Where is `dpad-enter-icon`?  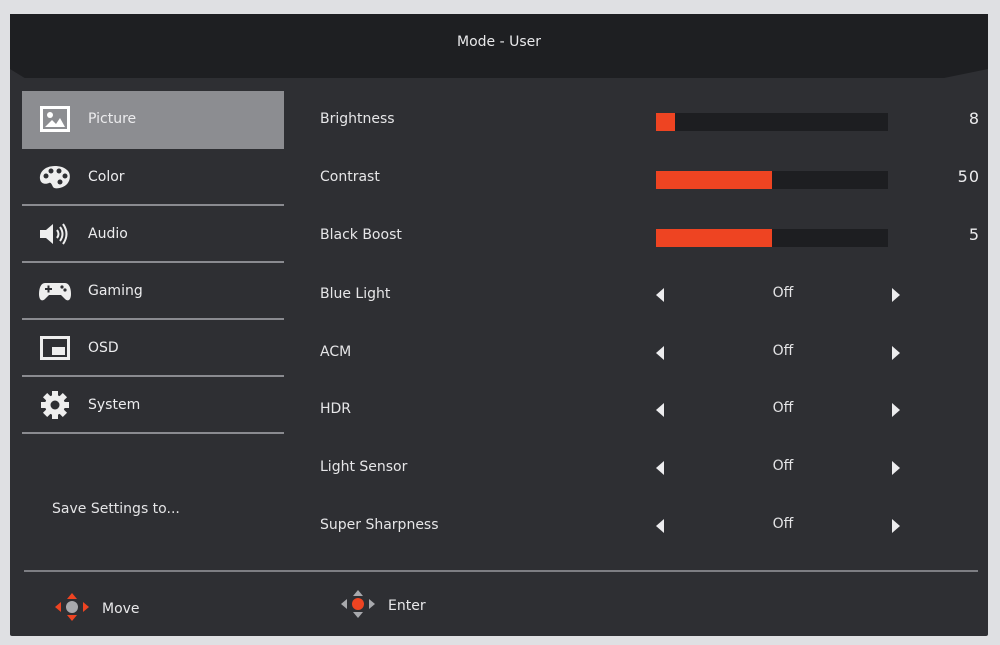
dpad-enter-icon is located at coordinates (358, 606).